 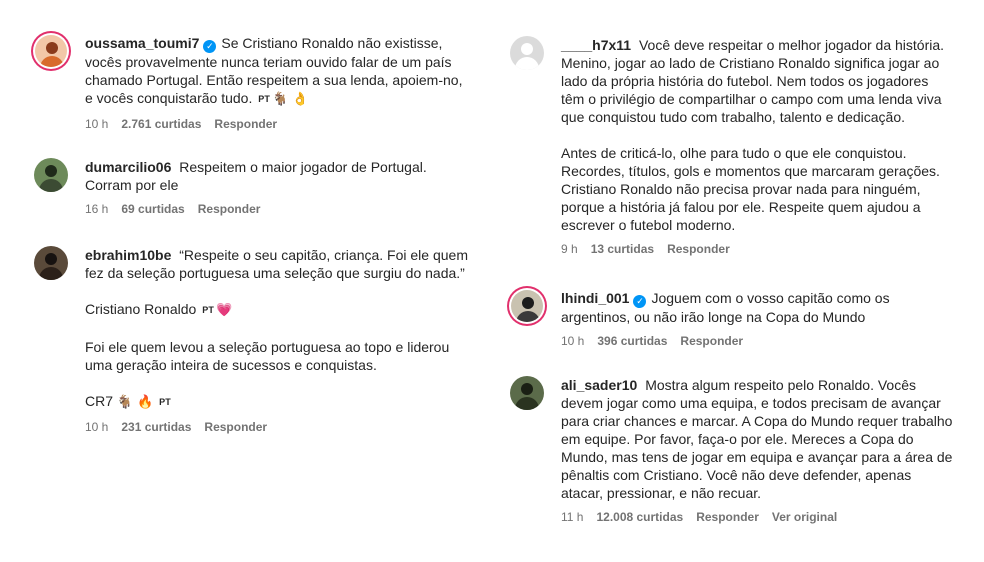 I want to click on avatar-default, so click(x=527, y=53).